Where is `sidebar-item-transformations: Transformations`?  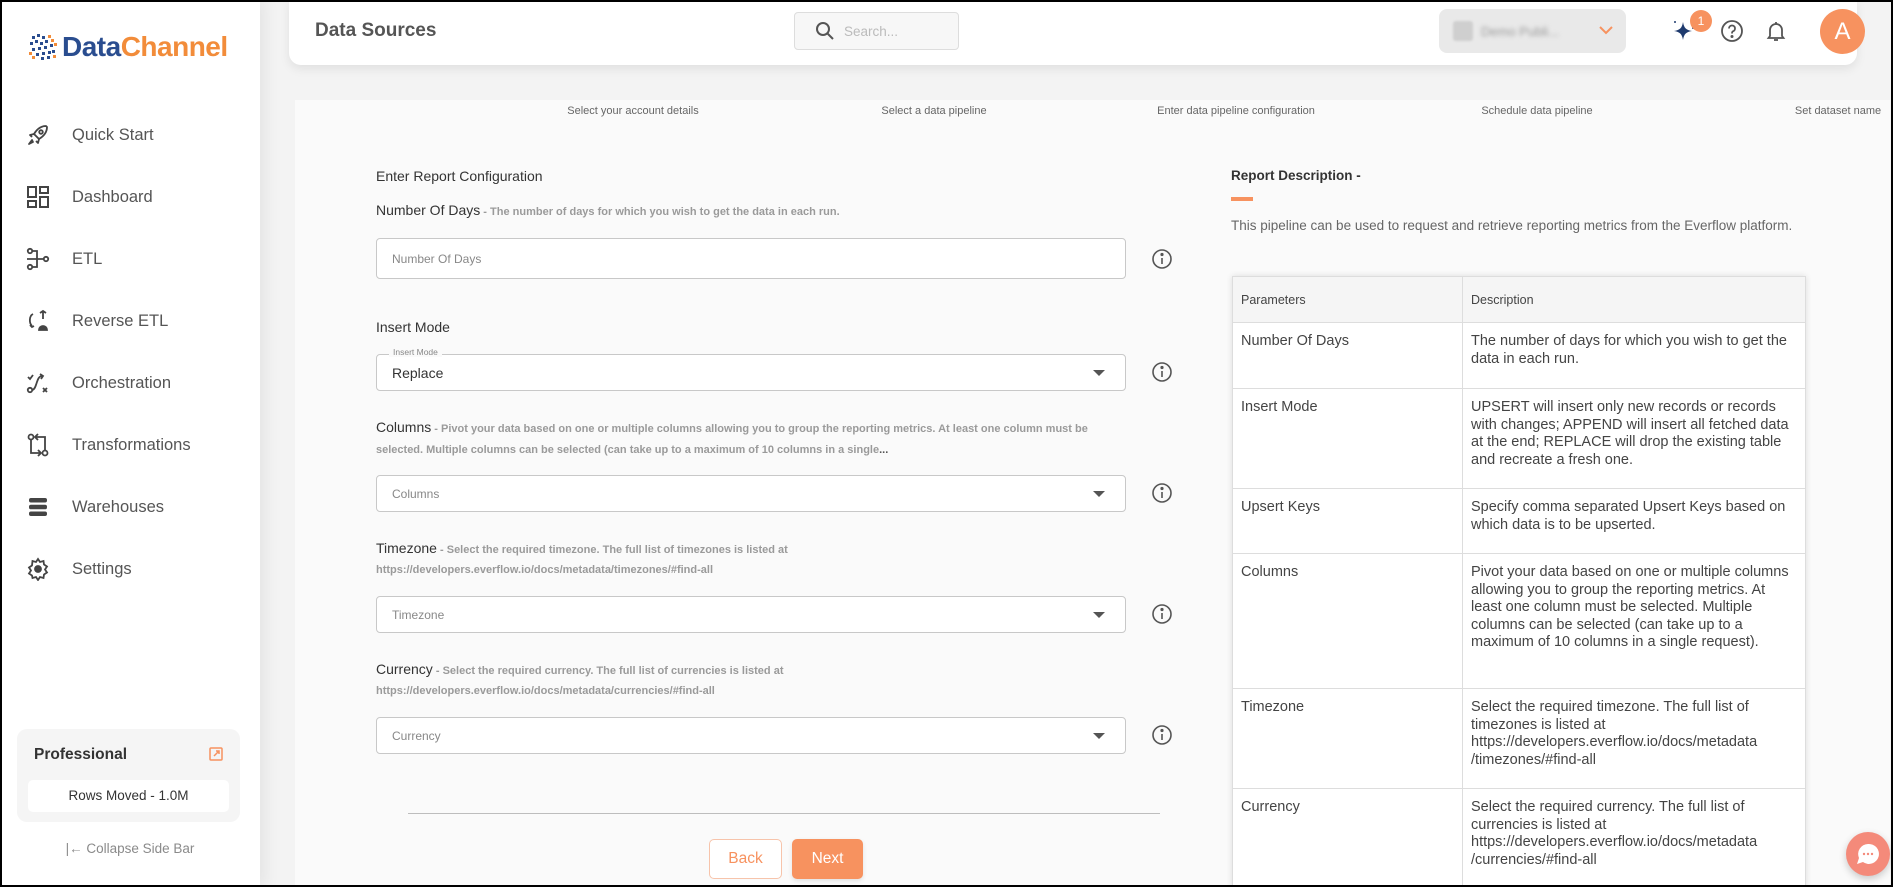 sidebar-item-transformations: Transformations is located at coordinates (130, 445).